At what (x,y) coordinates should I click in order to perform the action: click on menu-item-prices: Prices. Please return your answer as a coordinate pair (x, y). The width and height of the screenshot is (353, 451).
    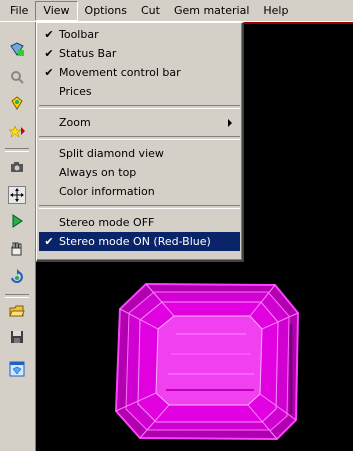
    Looking at the image, I should click on (139, 91).